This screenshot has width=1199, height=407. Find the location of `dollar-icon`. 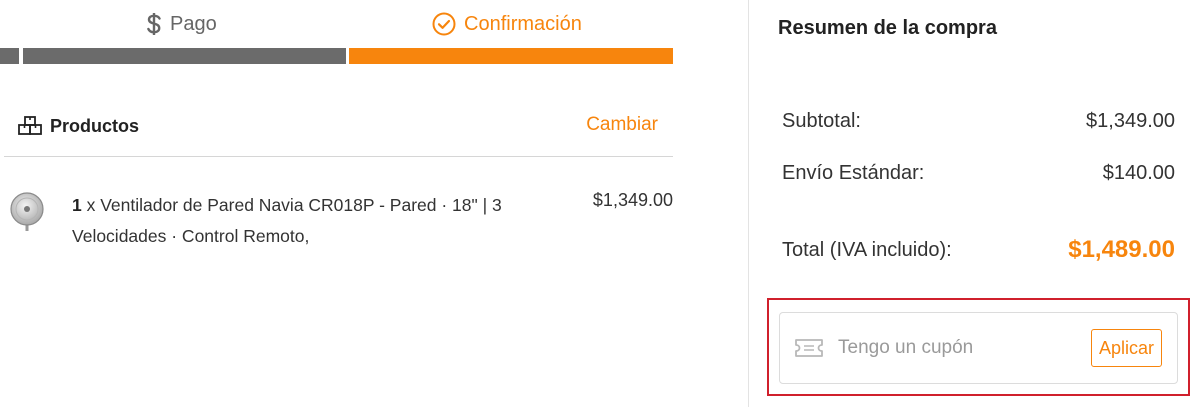

dollar-icon is located at coordinates (154, 24).